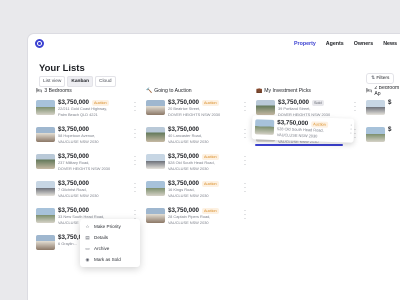 The image size is (400, 300). What do you see at coordinates (383, 91) in the screenshot?
I see `column-header: 🛏 2 Bedroom Ap` at bounding box center [383, 91].